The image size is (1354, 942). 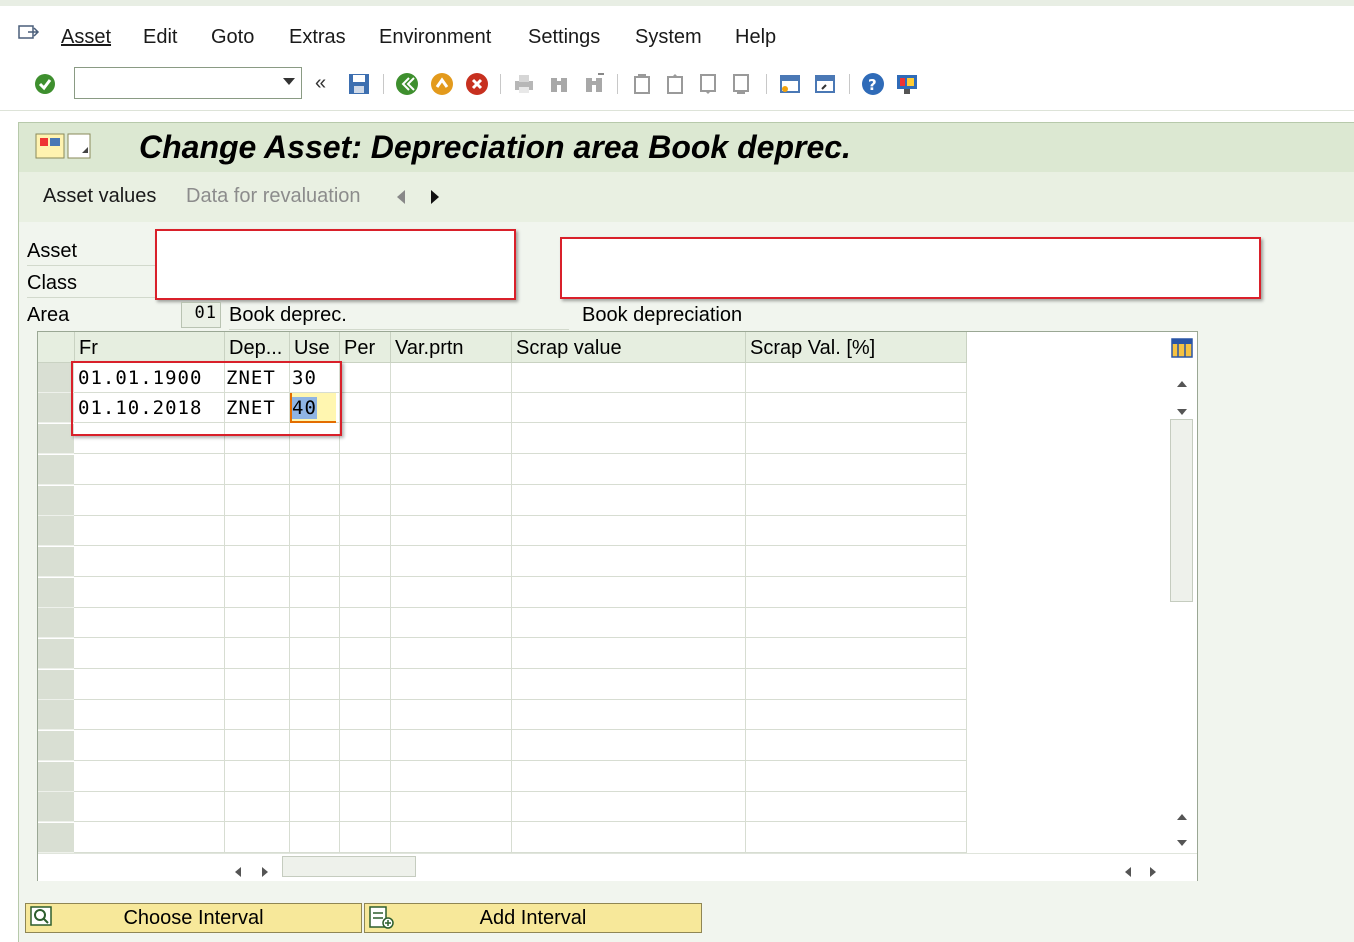 What do you see at coordinates (327, 84) in the screenshot?
I see `back-chevron-icon: «` at bounding box center [327, 84].